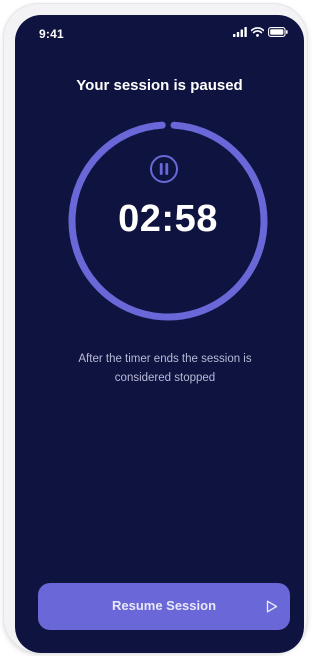 The image size is (320, 656). Describe the element at coordinates (159, 85) in the screenshot. I see `session-title: Your session is paused` at that location.